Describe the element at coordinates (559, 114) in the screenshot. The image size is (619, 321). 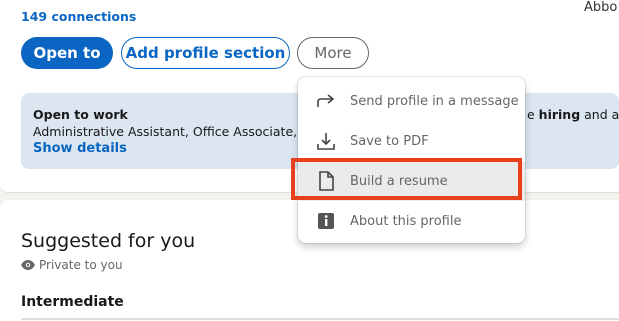
I see `hiring-bold: hiring` at that location.